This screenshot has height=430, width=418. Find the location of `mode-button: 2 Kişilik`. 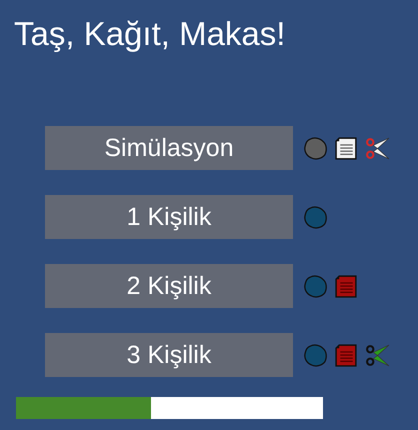

mode-button: 2 Kişilik is located at coordinates (169, 286).